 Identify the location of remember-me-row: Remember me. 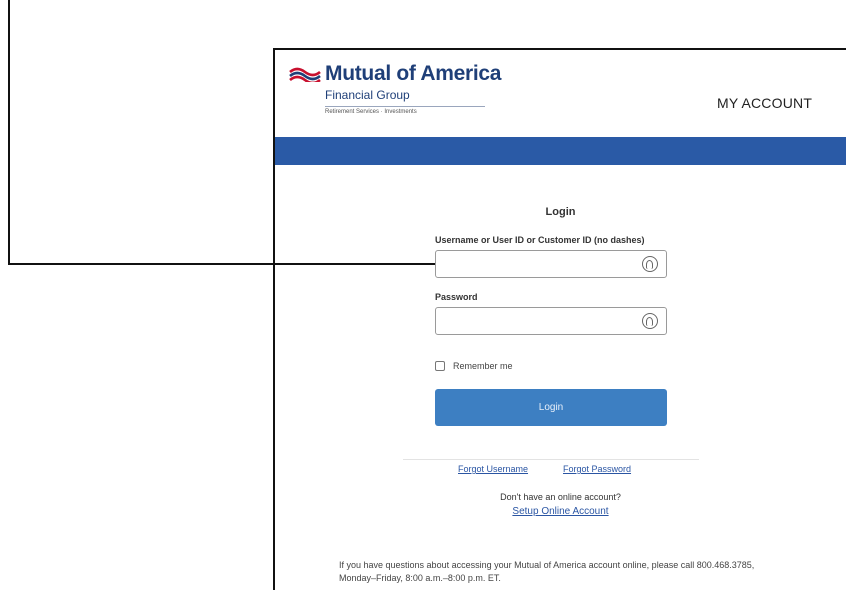
(474, 366).